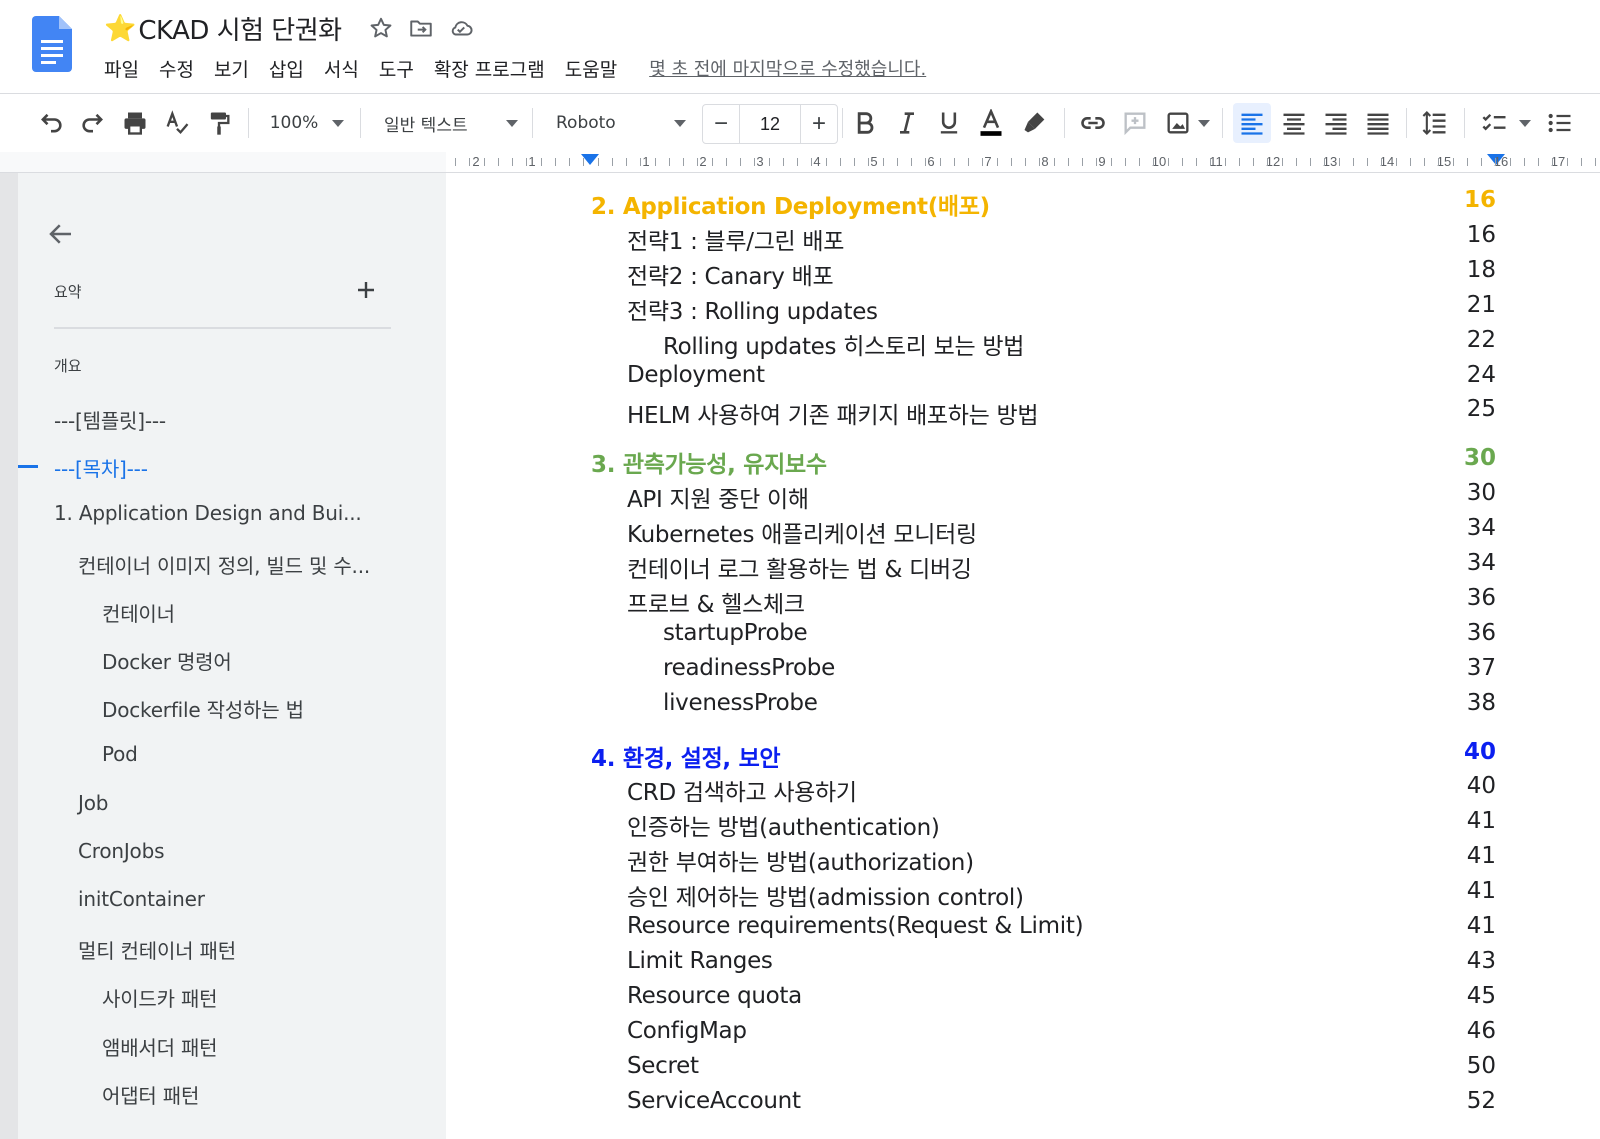 Image resolution: width=1600 pixels, height=1139 pixels. I want to click on undo-button, so click(51, 123).